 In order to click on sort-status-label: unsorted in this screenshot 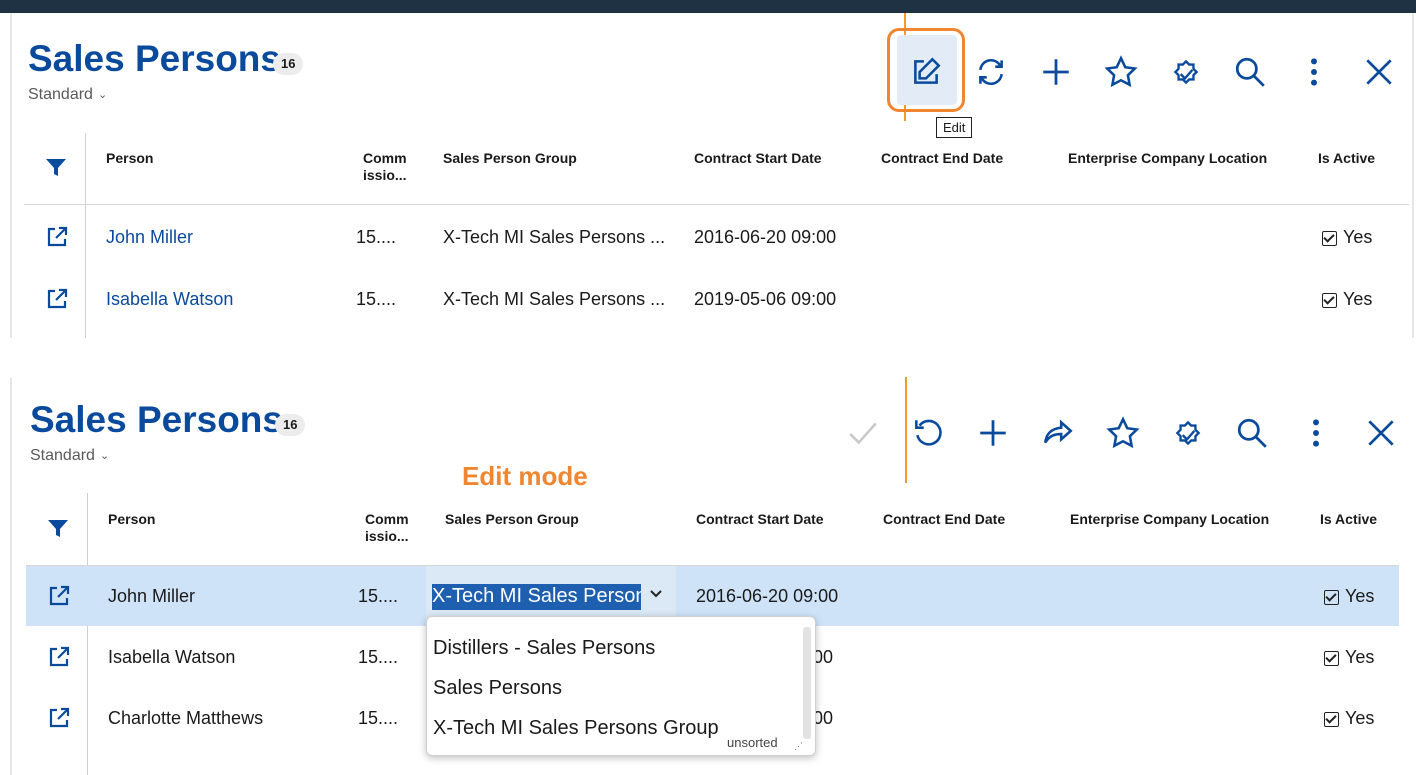, I will do `click(752, 742)`.